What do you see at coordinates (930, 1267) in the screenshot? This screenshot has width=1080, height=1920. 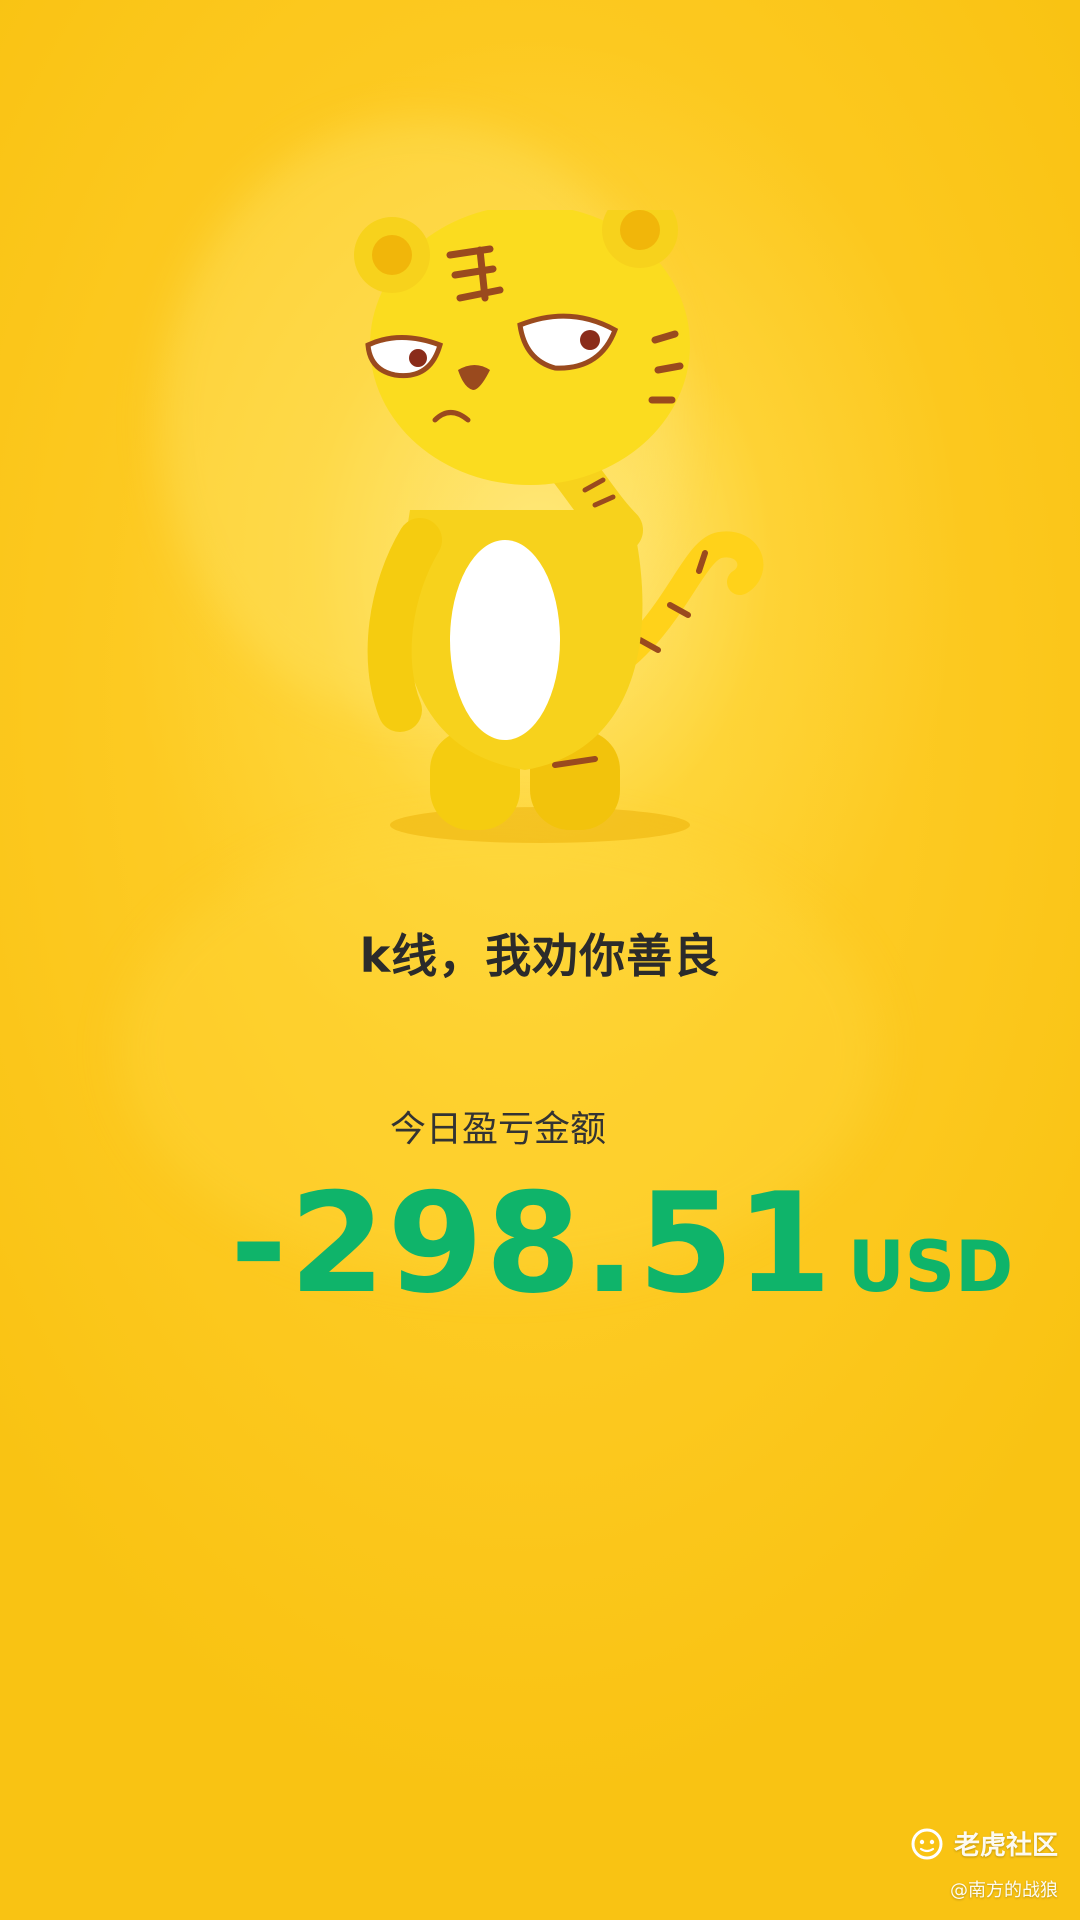 I see `pnl-unit: USD` at bounding box center [930, 1267].